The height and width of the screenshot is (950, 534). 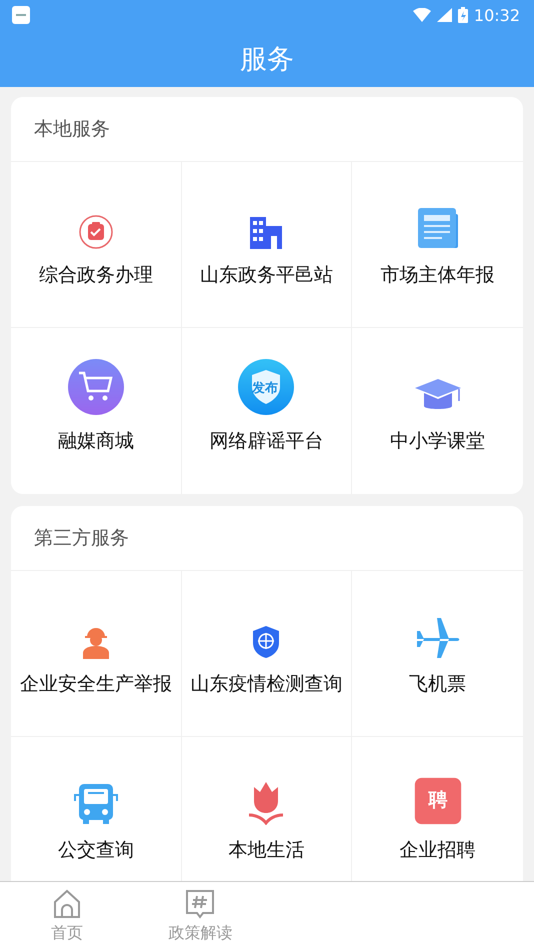 I want to click on building-icon, so click(x=266, y=233).